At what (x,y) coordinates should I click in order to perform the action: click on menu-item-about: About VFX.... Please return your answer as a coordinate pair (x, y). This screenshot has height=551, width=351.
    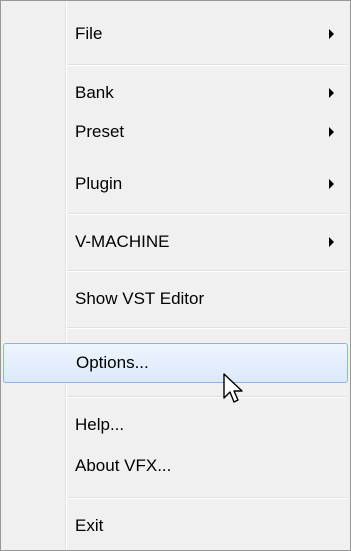
    Looking at the image, I should click on (175, 466).